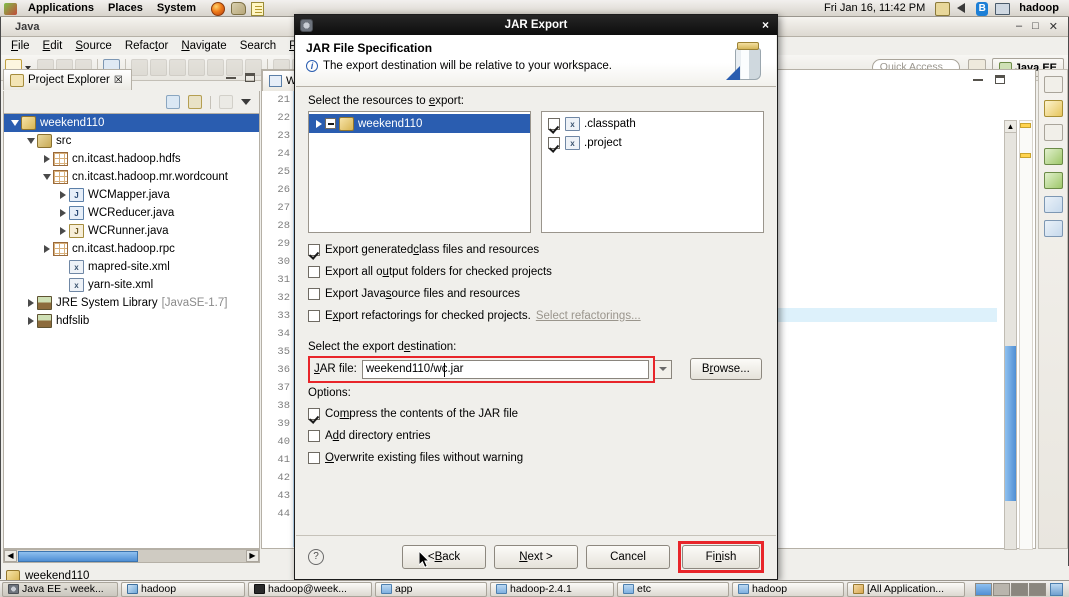 The width and height of the screenshot is (1069, 597). I want to click on console-icon, so click(1053, 132).